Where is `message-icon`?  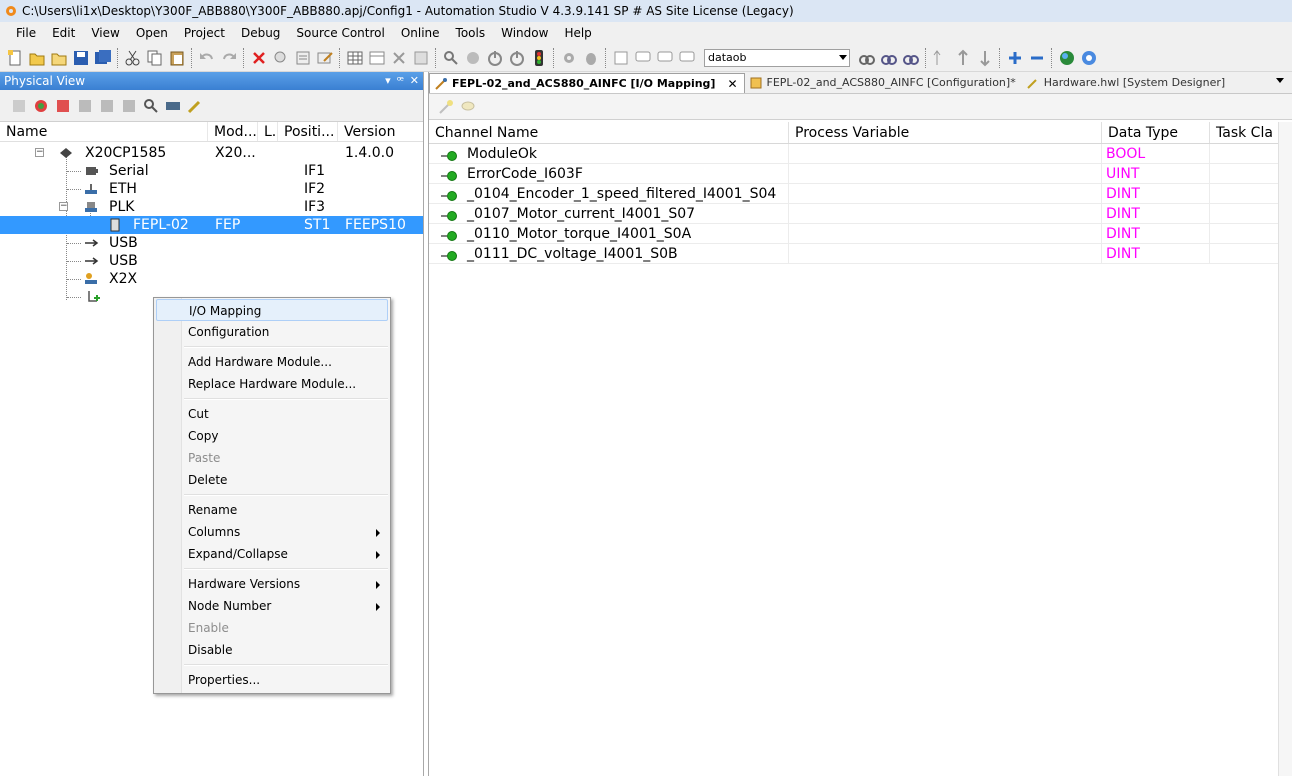 message-icon is located at coordinates (665, 58).